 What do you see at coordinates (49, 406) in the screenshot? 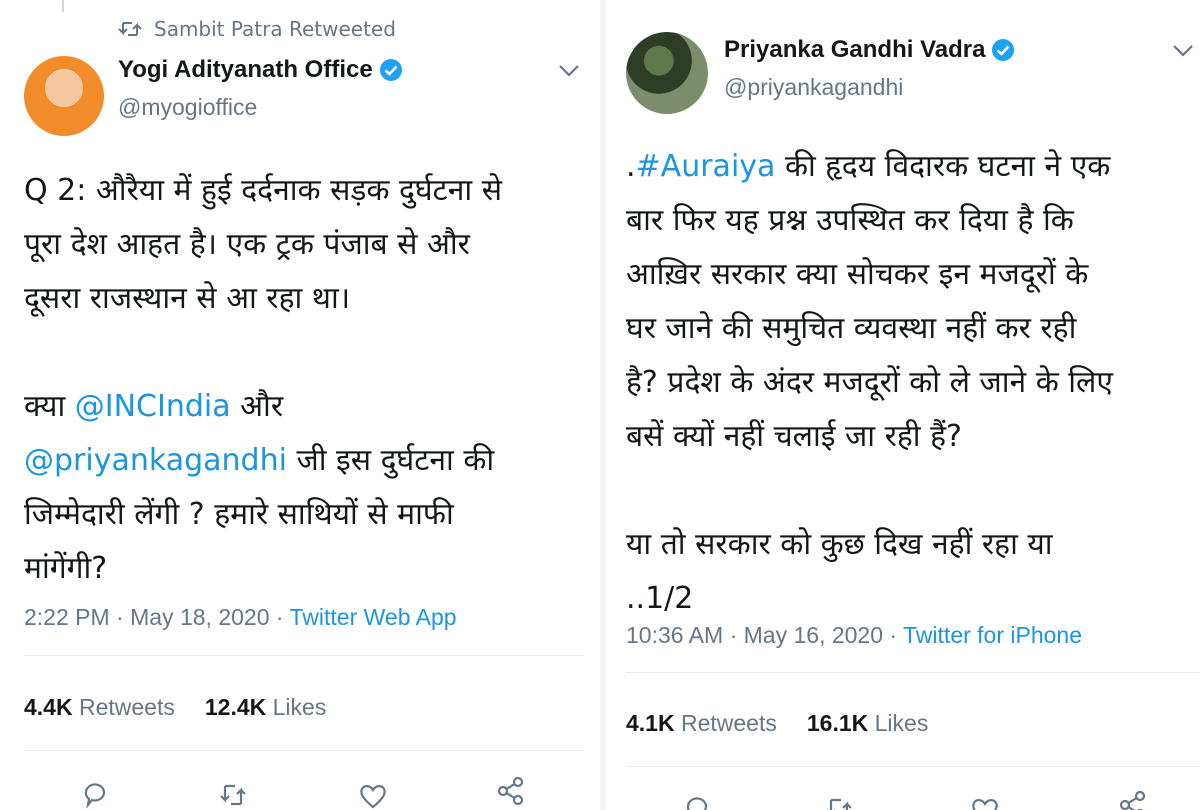
I see `tweet-text-fragment: क्या` at bounding box center [49, 406].